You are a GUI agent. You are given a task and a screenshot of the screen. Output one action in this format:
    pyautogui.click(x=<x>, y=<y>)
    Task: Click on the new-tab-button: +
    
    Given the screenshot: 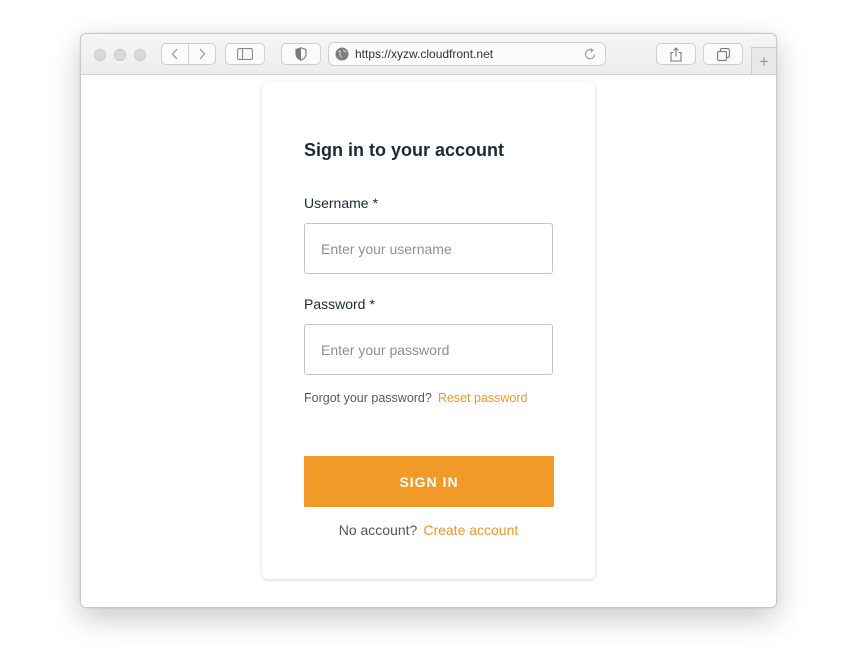 What is the action you would take?
    pyautogui.click(x=763, y=60)
    